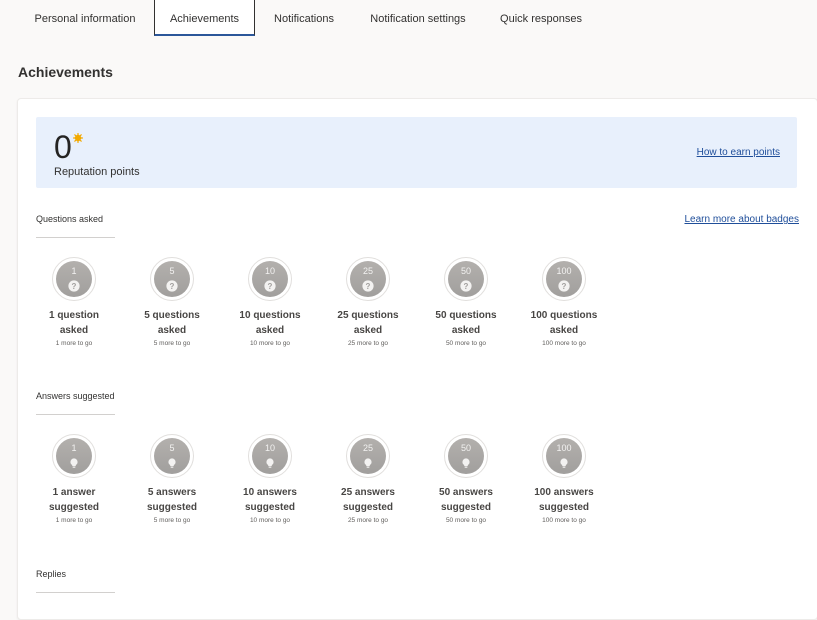  I want to click on badge-title-line1: 10 answers, so click(270, 492).